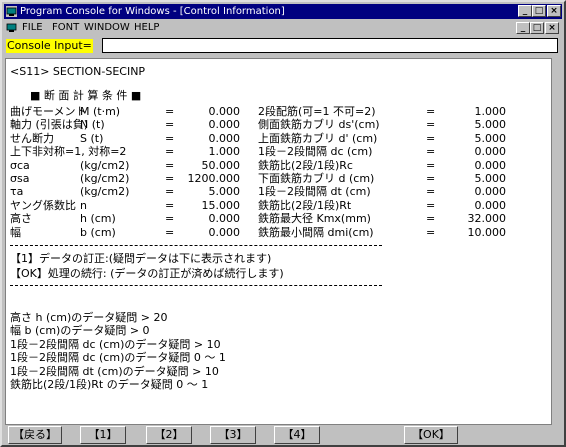 The height and width of the screenshot is (447, 566). I want to click on back-button: 【戻る】, so click(35, 435).